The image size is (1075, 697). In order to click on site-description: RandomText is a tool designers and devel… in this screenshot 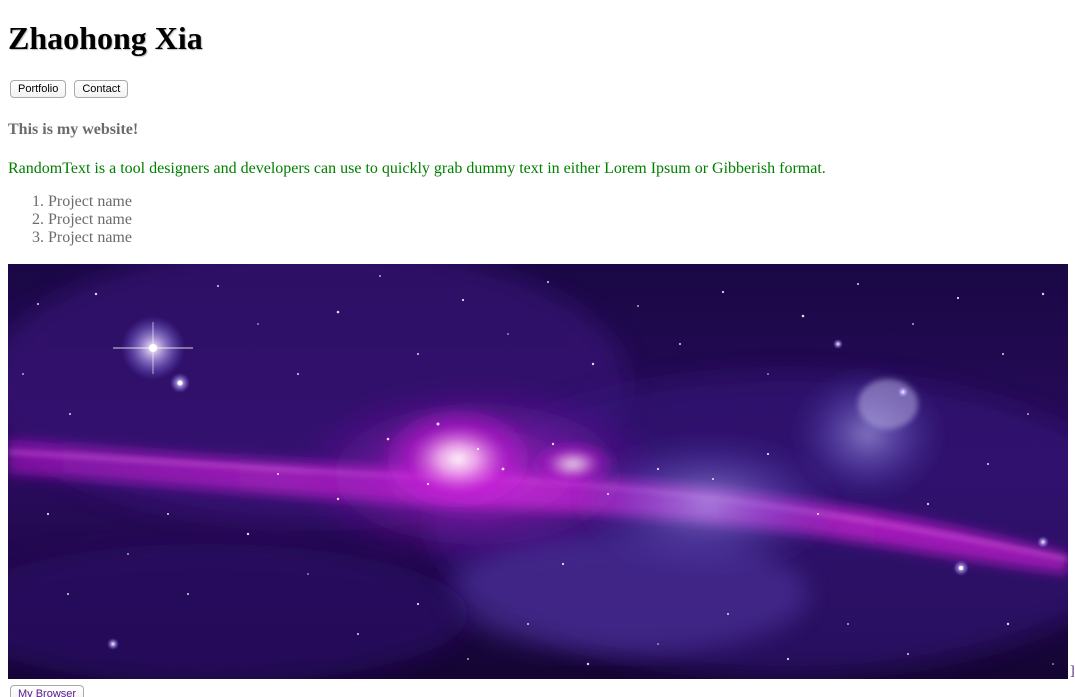, I will do `click(417, 168)`.